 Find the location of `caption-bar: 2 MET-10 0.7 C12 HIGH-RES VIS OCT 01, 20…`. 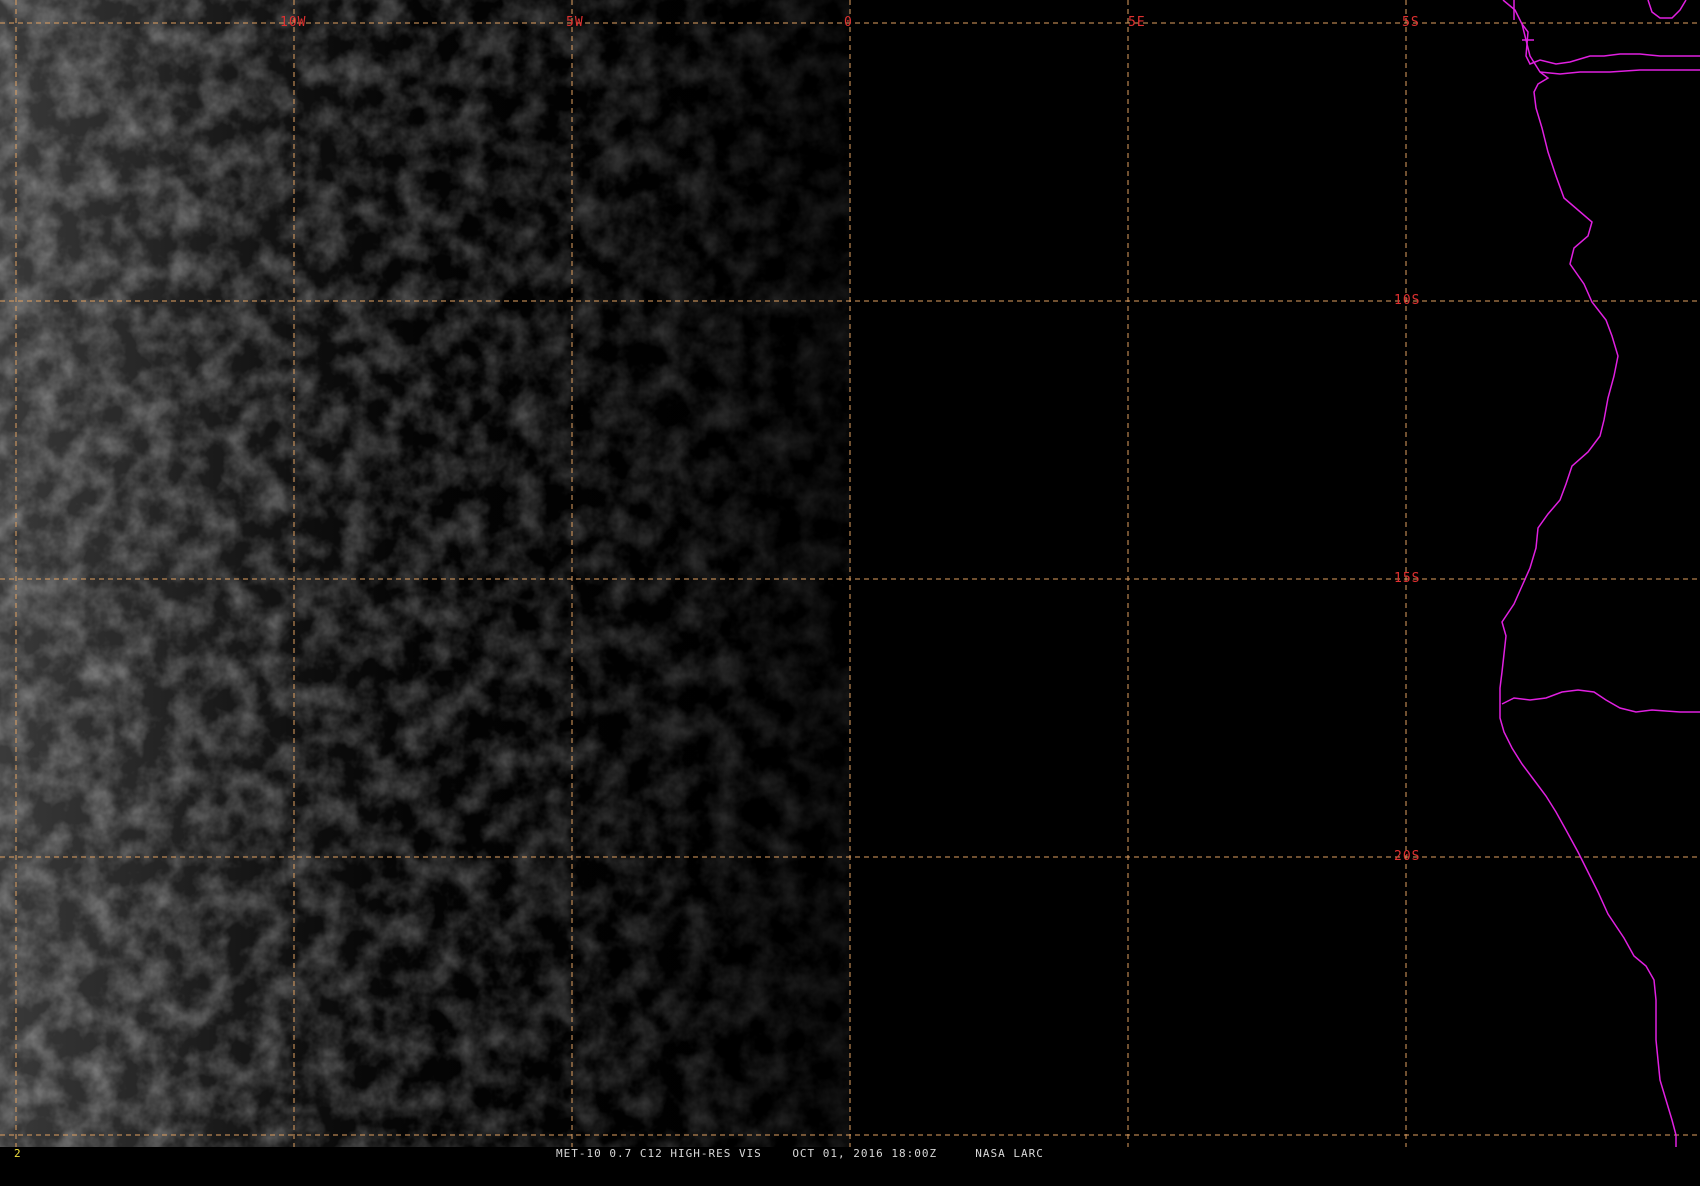

caption-bar: 2 MET-10 0.7 C12 HIGH-RES VIS OCT 01, 20… is located at coordinates (850, 1153).